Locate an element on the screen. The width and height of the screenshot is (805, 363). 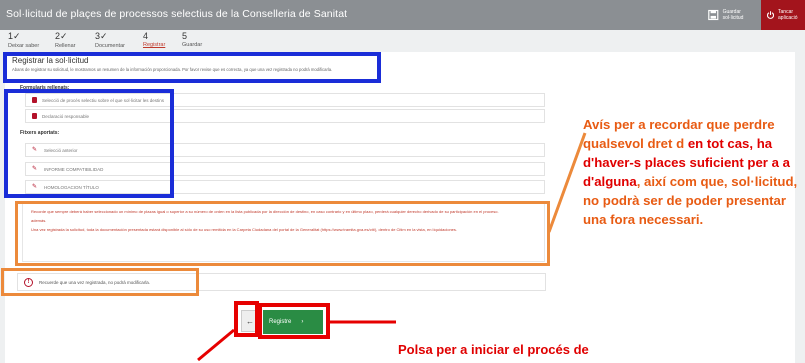
callout-run: d'alguna is located at coordinates (610, 181).